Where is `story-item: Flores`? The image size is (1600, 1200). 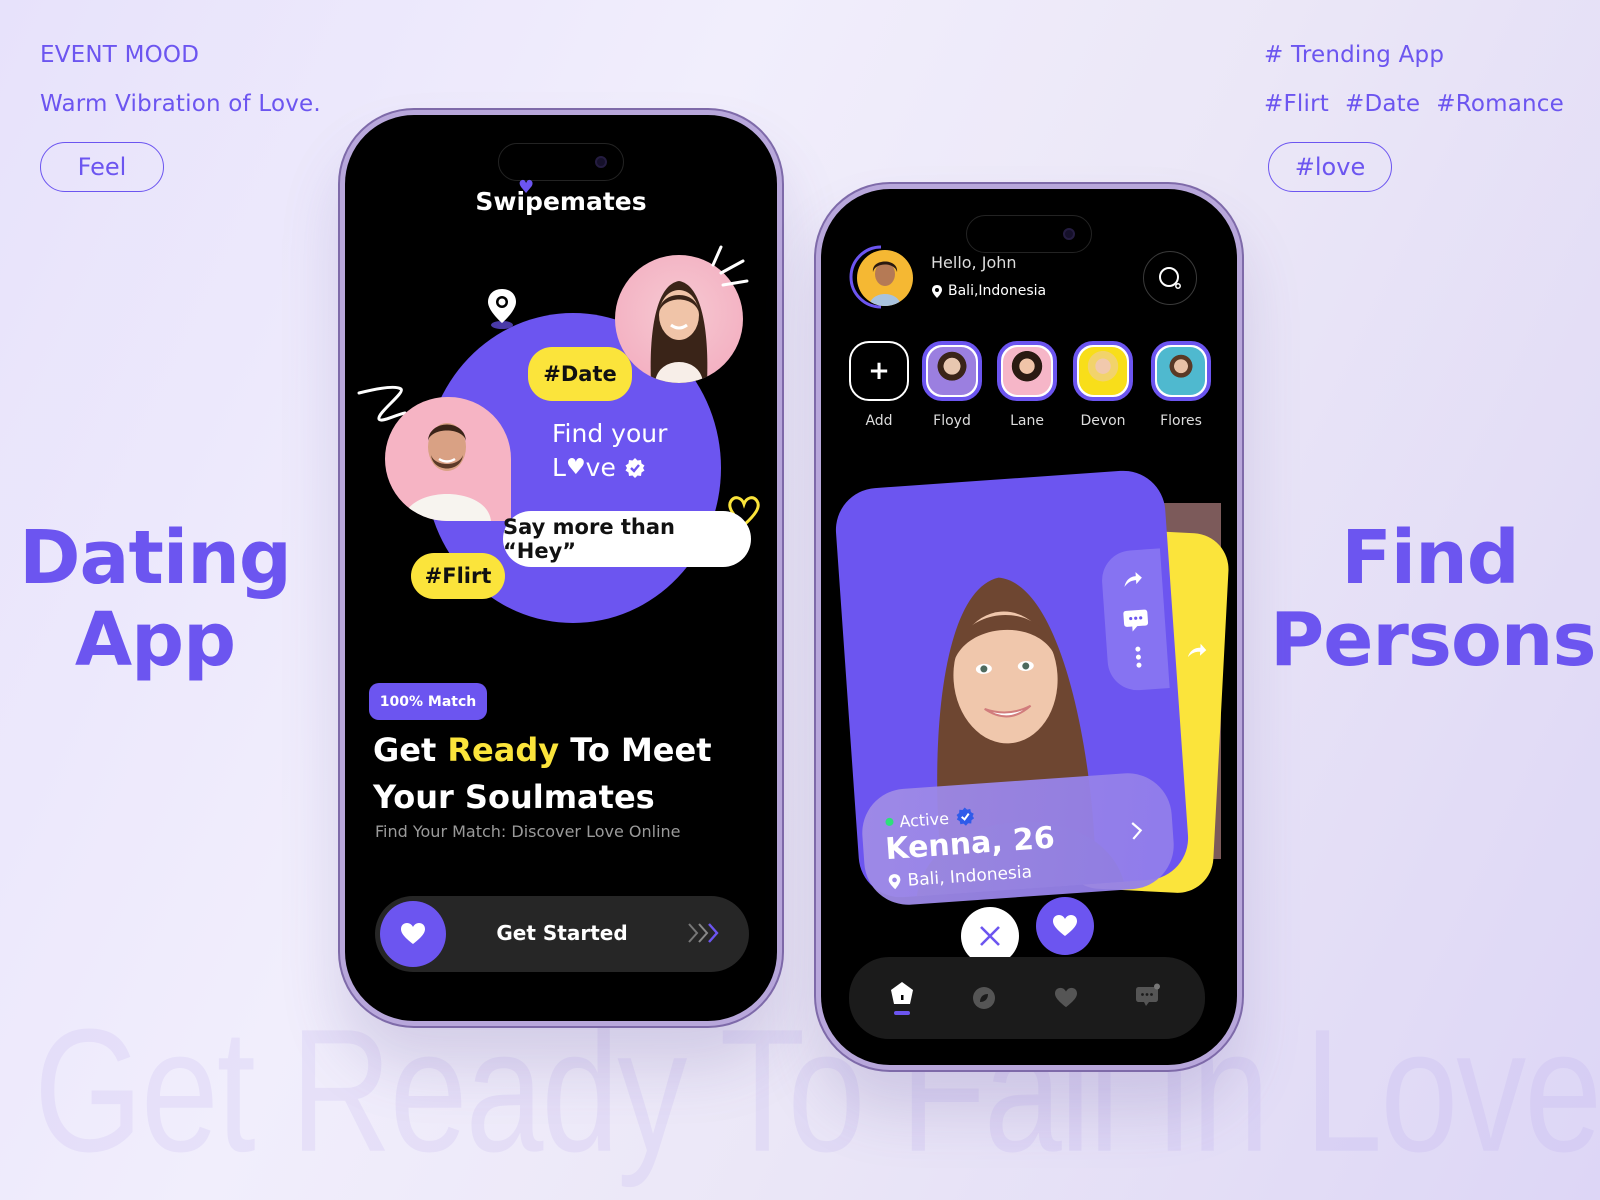
story-item: Flores is located at coordinates (1181, 385).